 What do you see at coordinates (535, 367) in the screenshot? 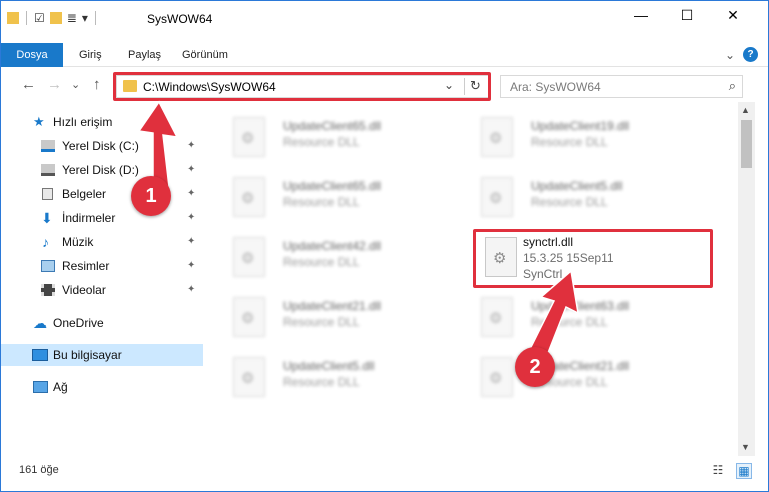
I see `callout-step-2: 2` at bounding box center [535, 367].